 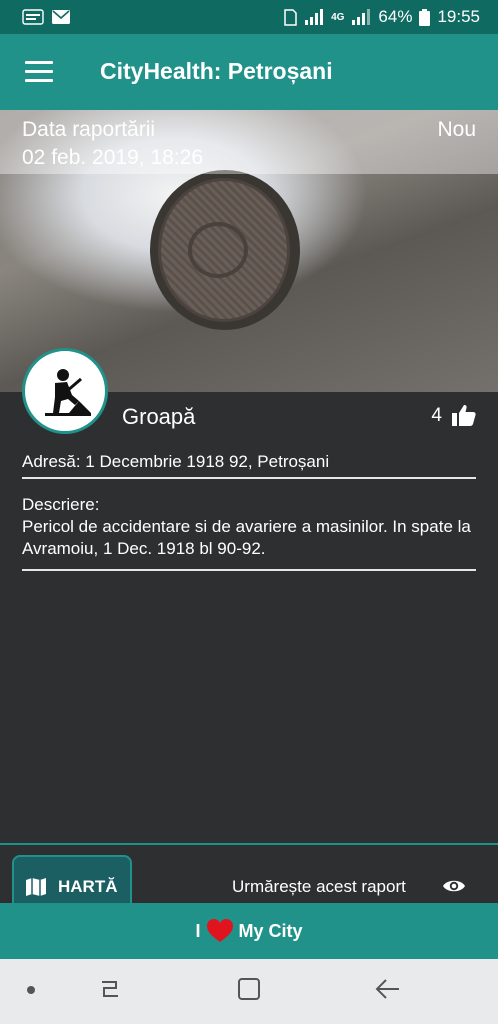 What do you see at coordinates (68, 392) in the screenshot?
I see `road-work-icon` at bounding box center [68, 392].